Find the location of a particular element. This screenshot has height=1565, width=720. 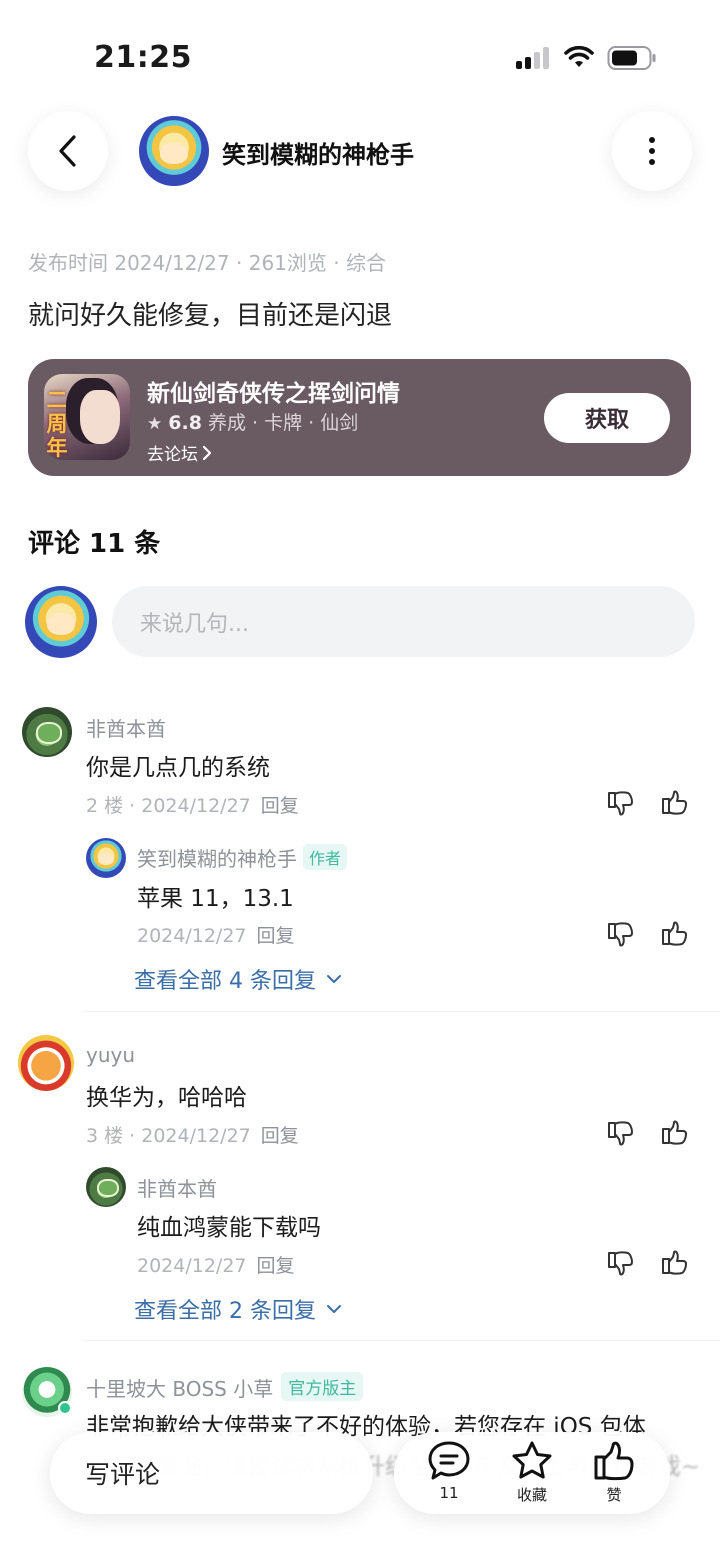

favorite-action: 收藏 is located at coordinates (532, 1472).